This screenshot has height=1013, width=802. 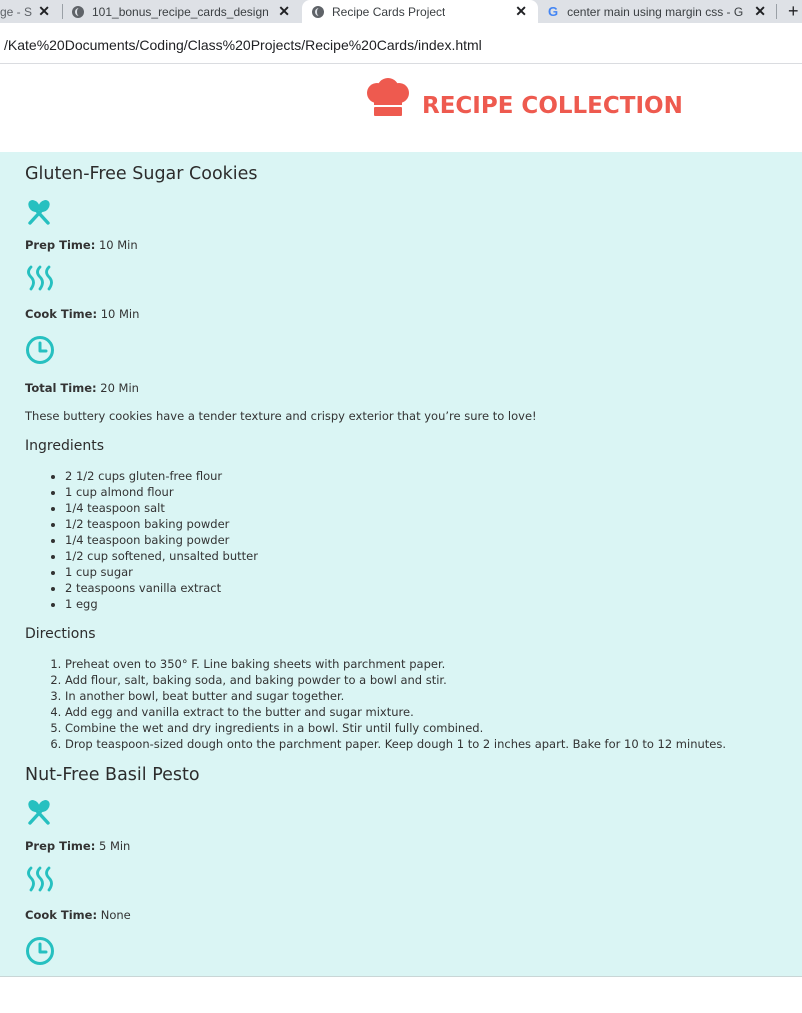 I want to click on tab-bonus-recipe-design: 101_bonus_recipe_cards_design_ ✕, so click(x=185, y=11).